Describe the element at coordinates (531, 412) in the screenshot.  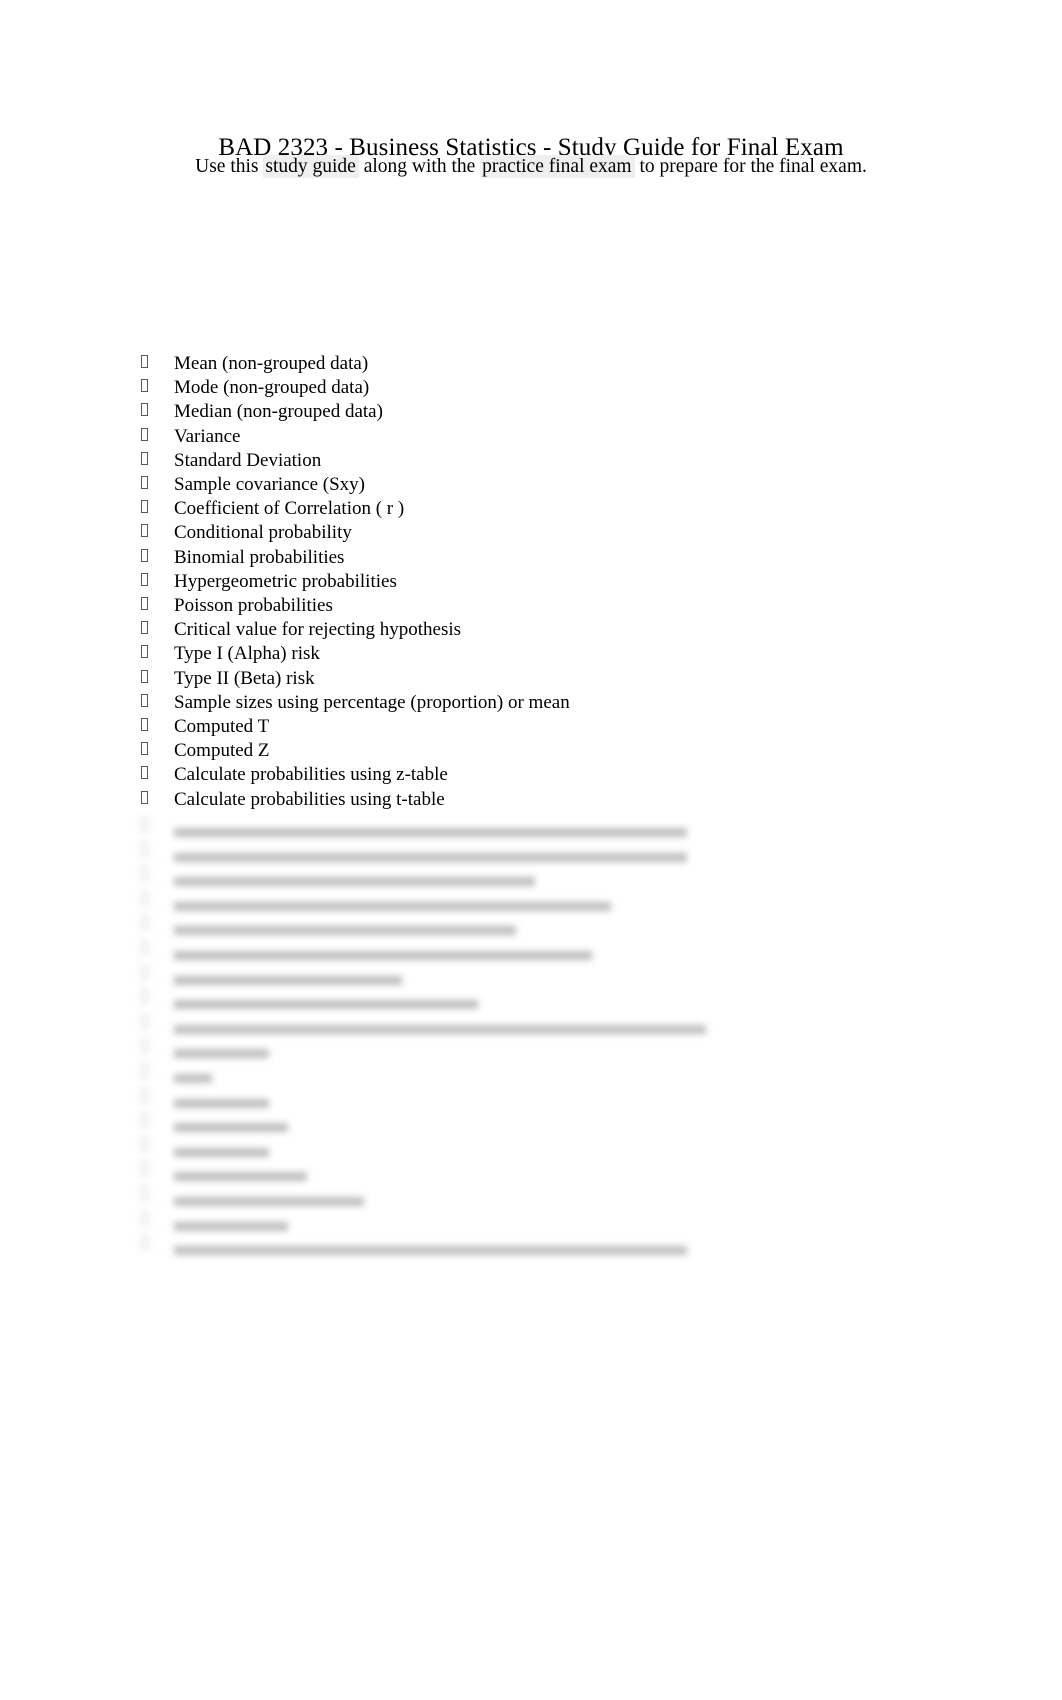
I see `list-item: Median (non-grouped data)` at that location.